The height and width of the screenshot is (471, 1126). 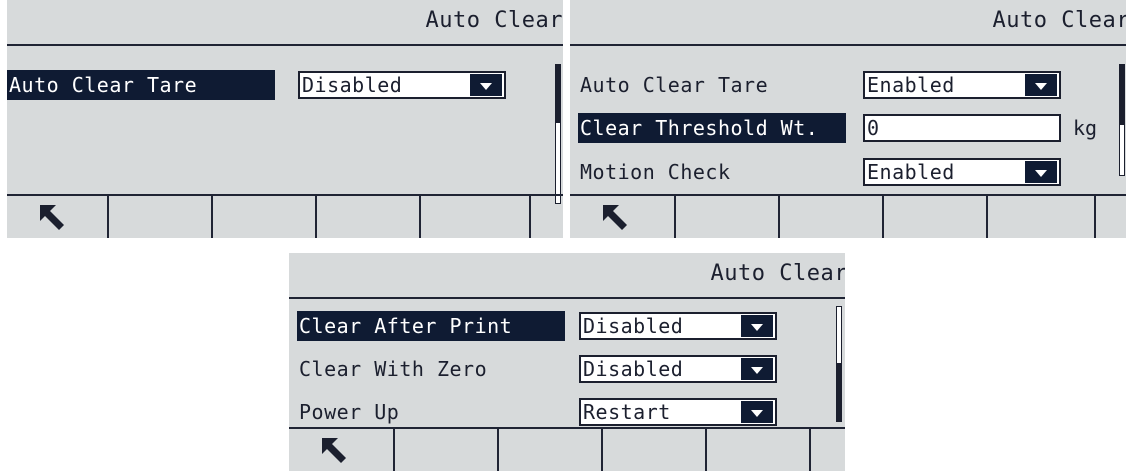 What do you see at coordinates (1085, 128) in the screenshot?
I see `unit-label: kg` at bounding box center [1085, 128].